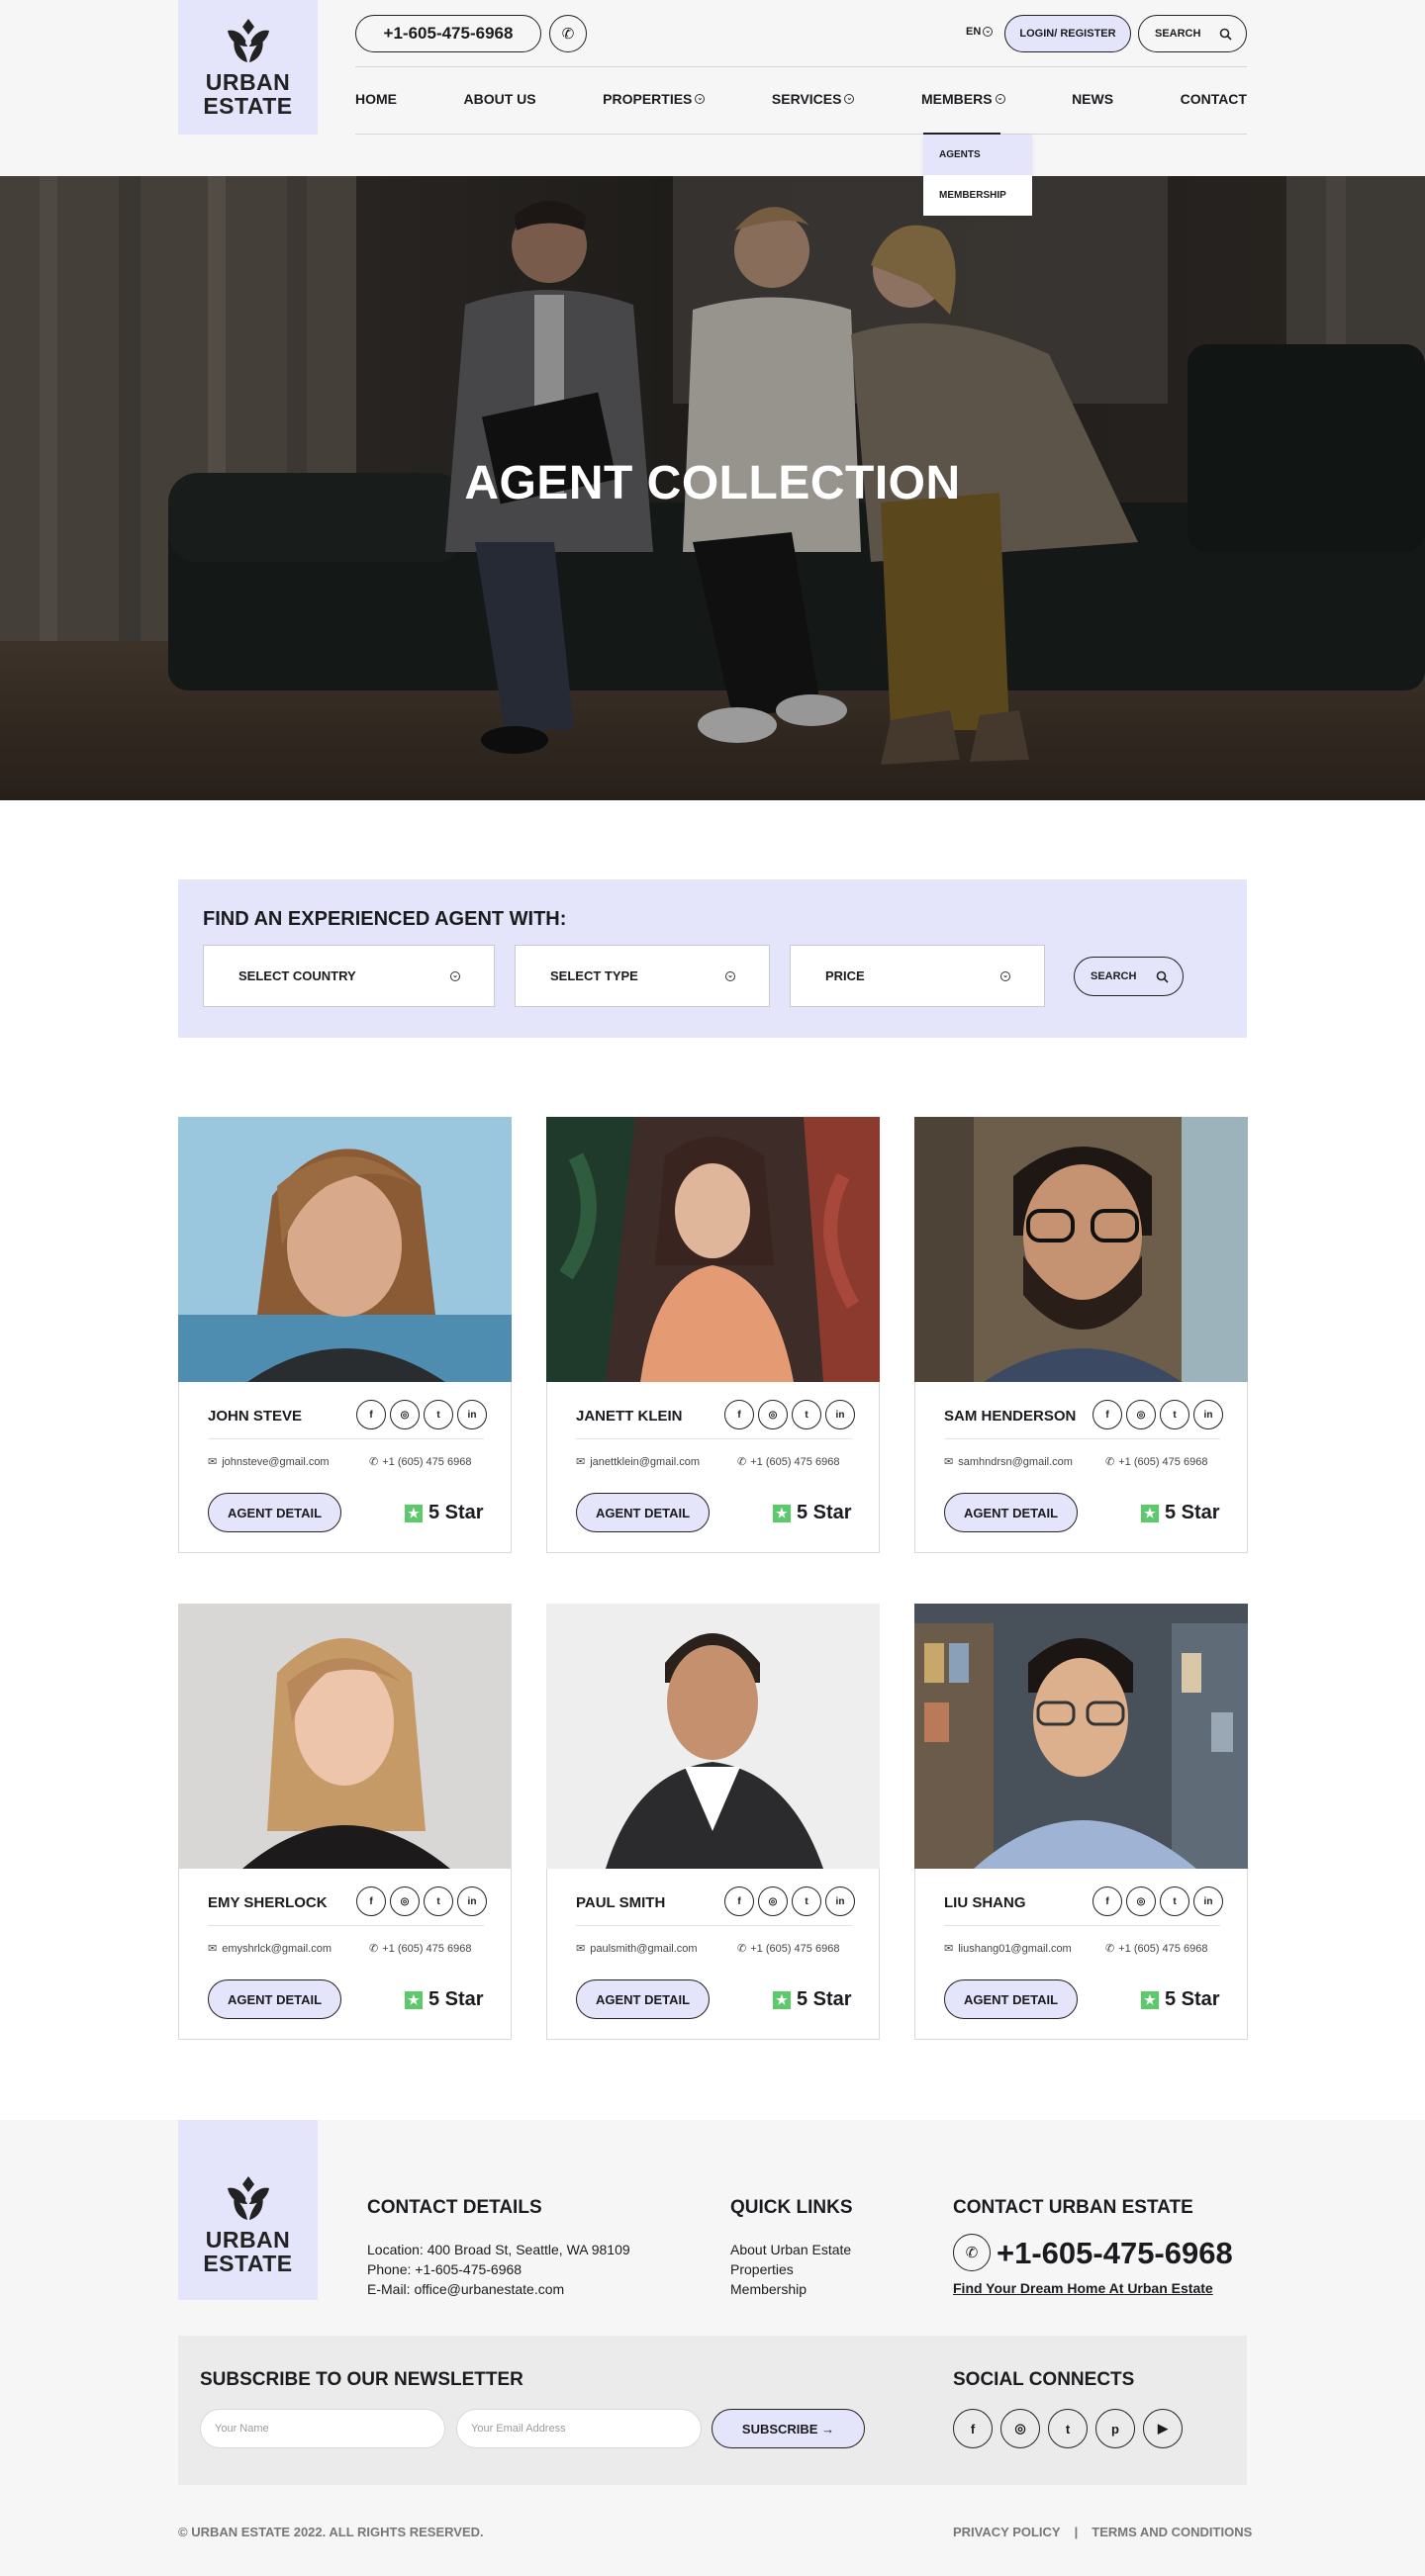 Image resolution: width=1425 pixels, height=2576 pixels. What do you see at coordinates (248, 68) in the screenshot?
I see `logo: URBAN ESTATE` at bounding box center [248, 68].